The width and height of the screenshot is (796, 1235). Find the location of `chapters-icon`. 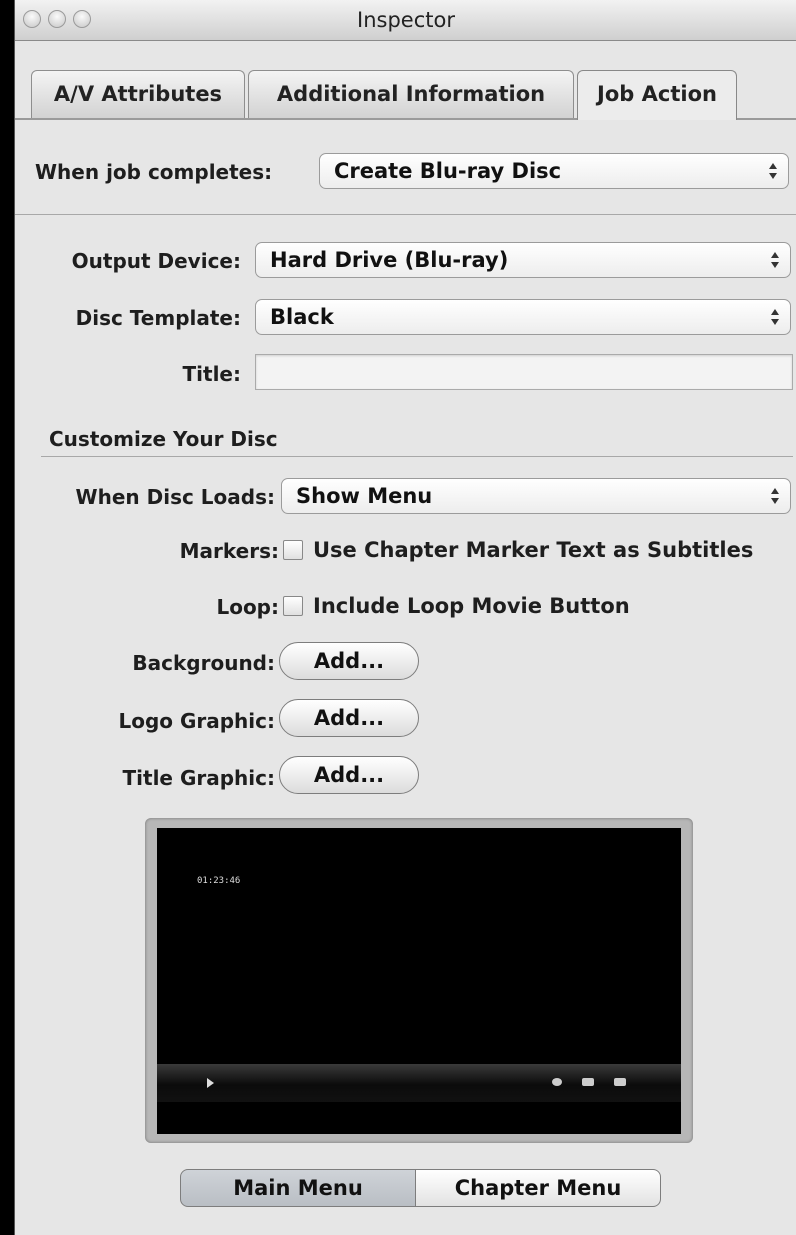

chapters-icon is located at coordinates (588, 1082).